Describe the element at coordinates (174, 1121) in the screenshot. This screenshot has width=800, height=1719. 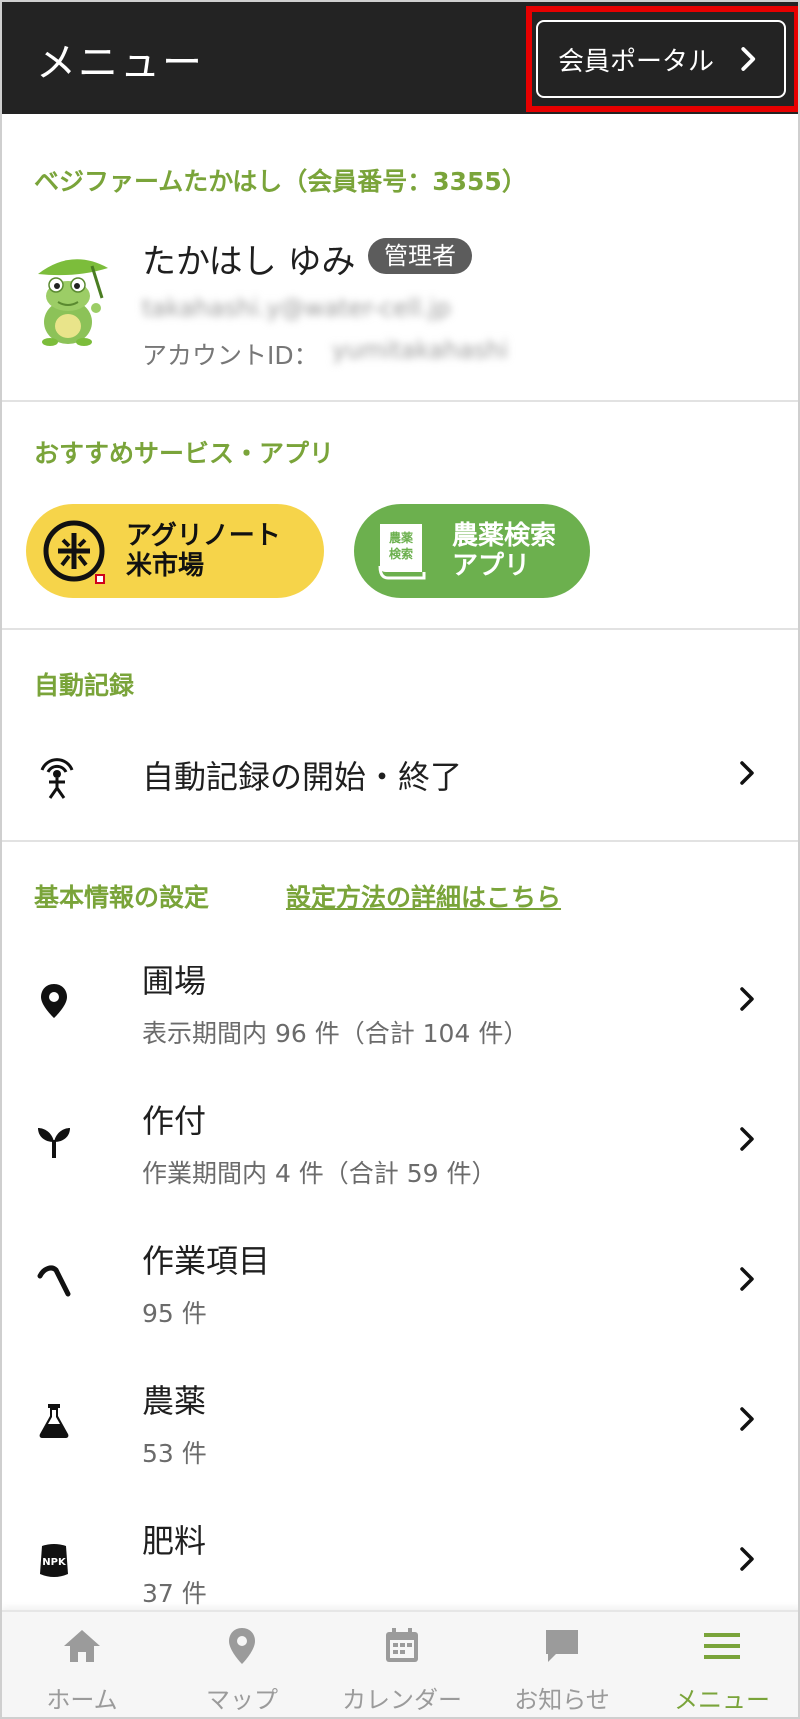
I see `crops-title: 作付` at that location.